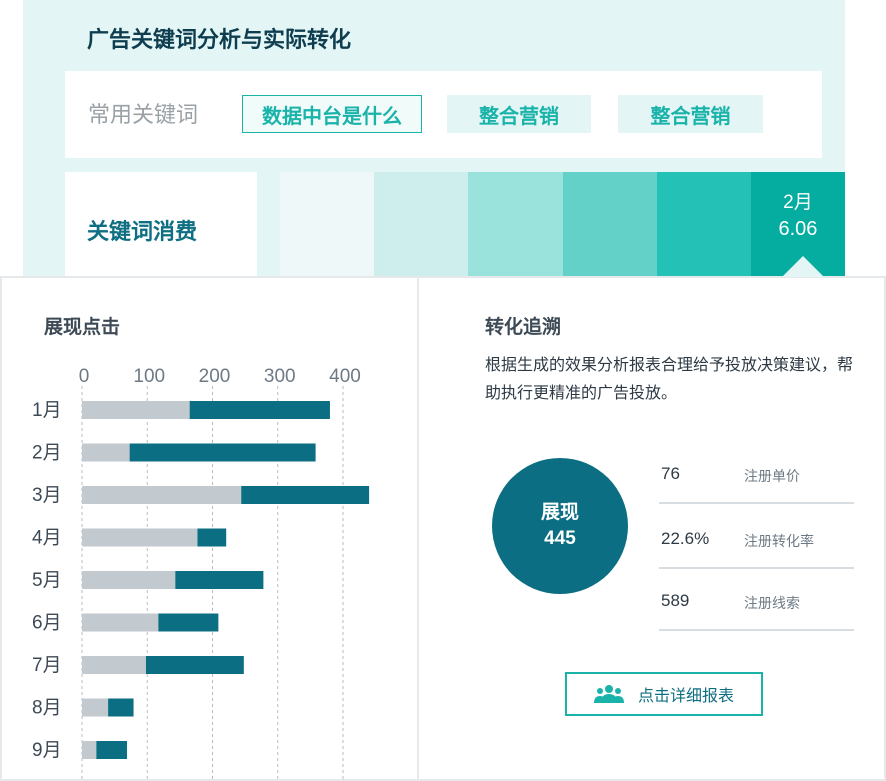  What do you see at coordinates (519, 114) in the screenshot?
I see `keyword-tag-integrated-marketing: 整合营销` at bounding box center [519, 114].